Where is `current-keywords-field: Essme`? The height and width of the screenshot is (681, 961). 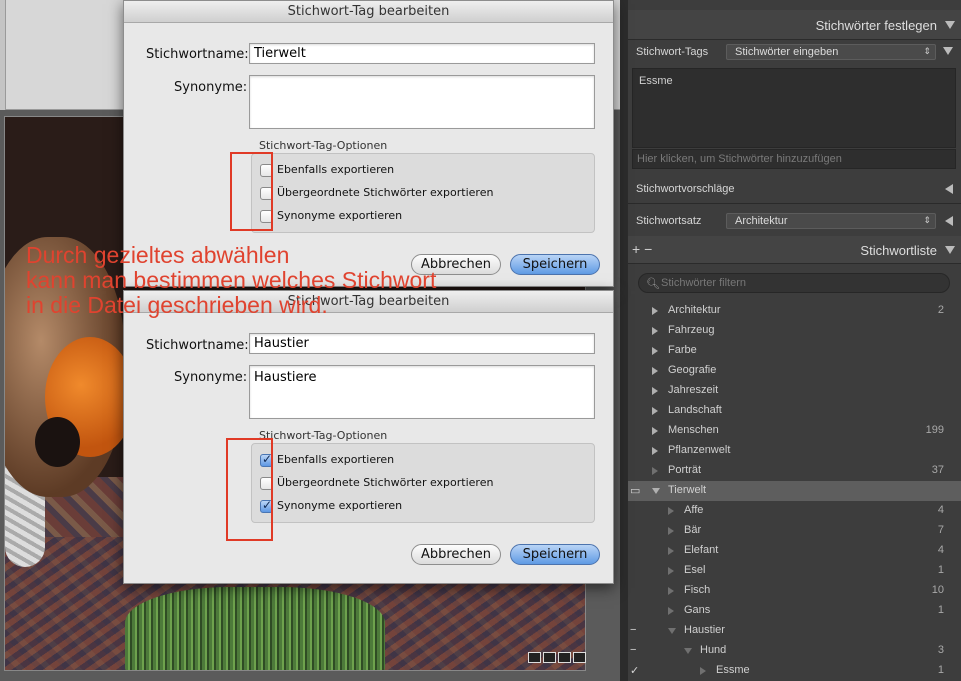
current-keywords-field: Essme is located at coordinates (794, 108).